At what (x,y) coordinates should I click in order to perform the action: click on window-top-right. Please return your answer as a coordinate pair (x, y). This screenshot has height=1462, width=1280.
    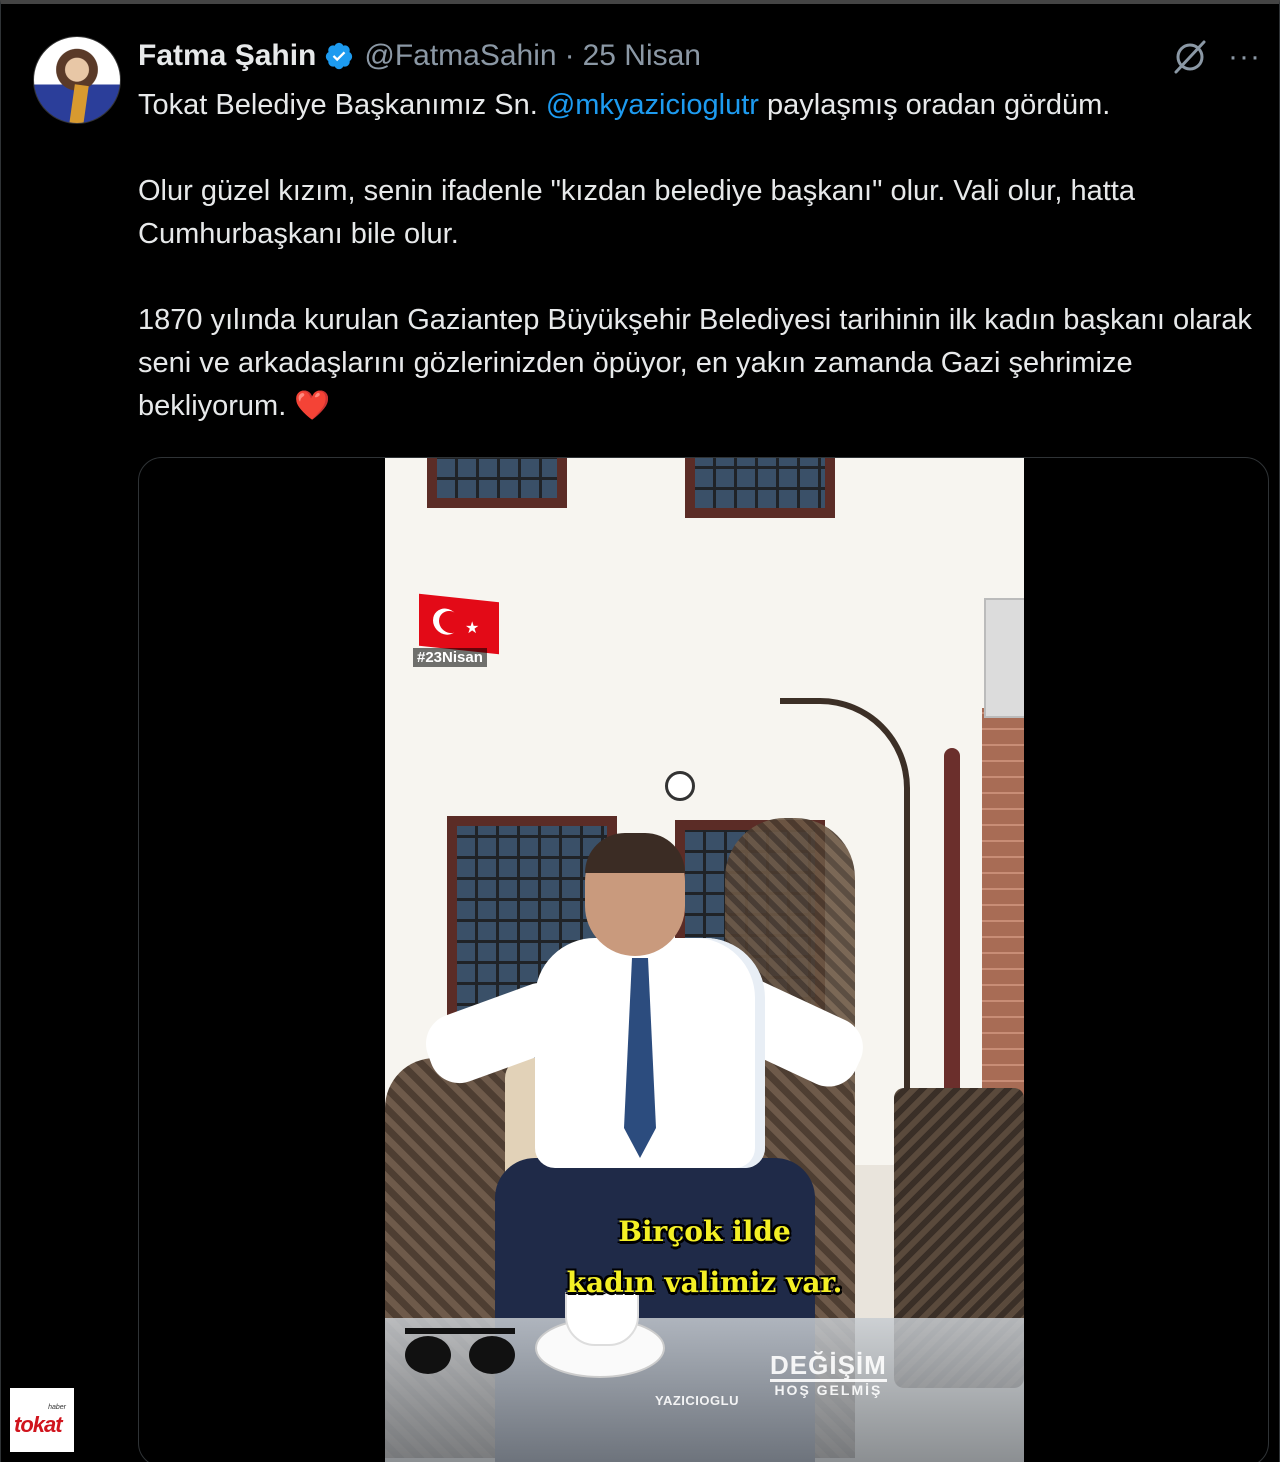
    Looking at the image, I should click on (760, 488).